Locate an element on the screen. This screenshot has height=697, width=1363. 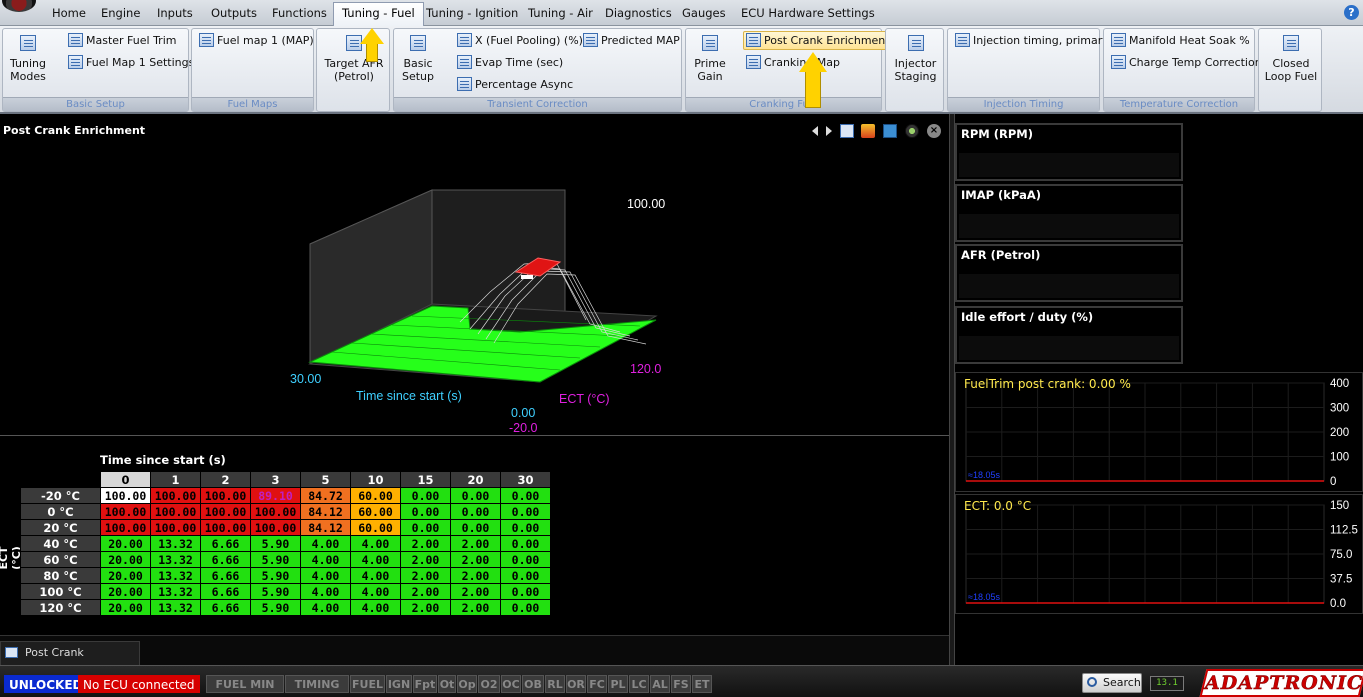
chart-ect: 150 112.5 75.0 37.5 0.0 ≈18.05s ECT: 0.0 °C is located at coordinates (1159, 554).